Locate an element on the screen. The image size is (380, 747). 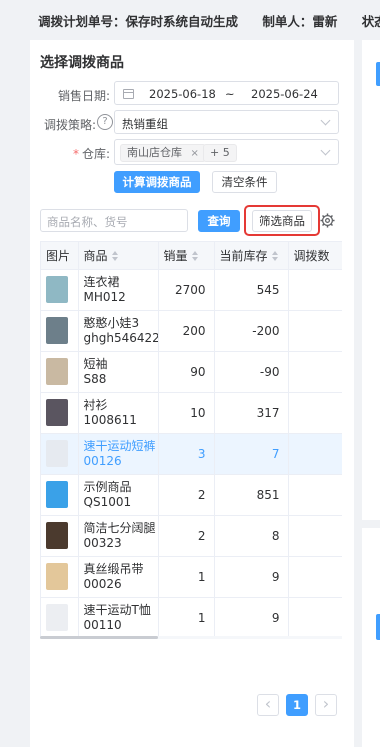
gear-icon is located at coordinates (327, 220).